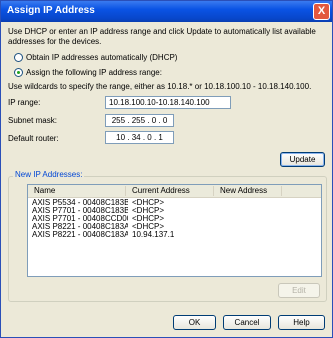 The width and height of the screenshot is (333, 338). I want to click on update-button: Update, so click(302, 159).